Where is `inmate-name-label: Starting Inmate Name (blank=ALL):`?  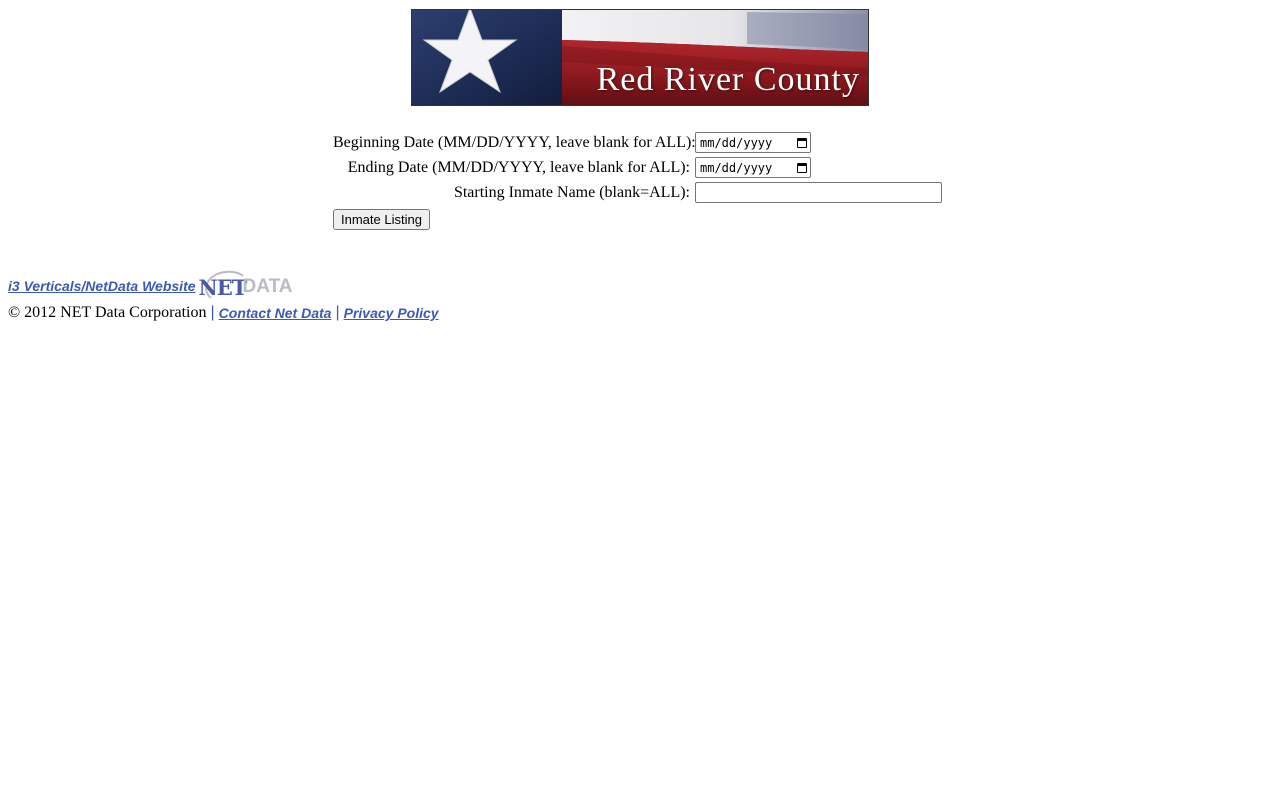
inmate-name-label: Starting Inmate Name (blank=ALL): is located at coordinates (571, 192).